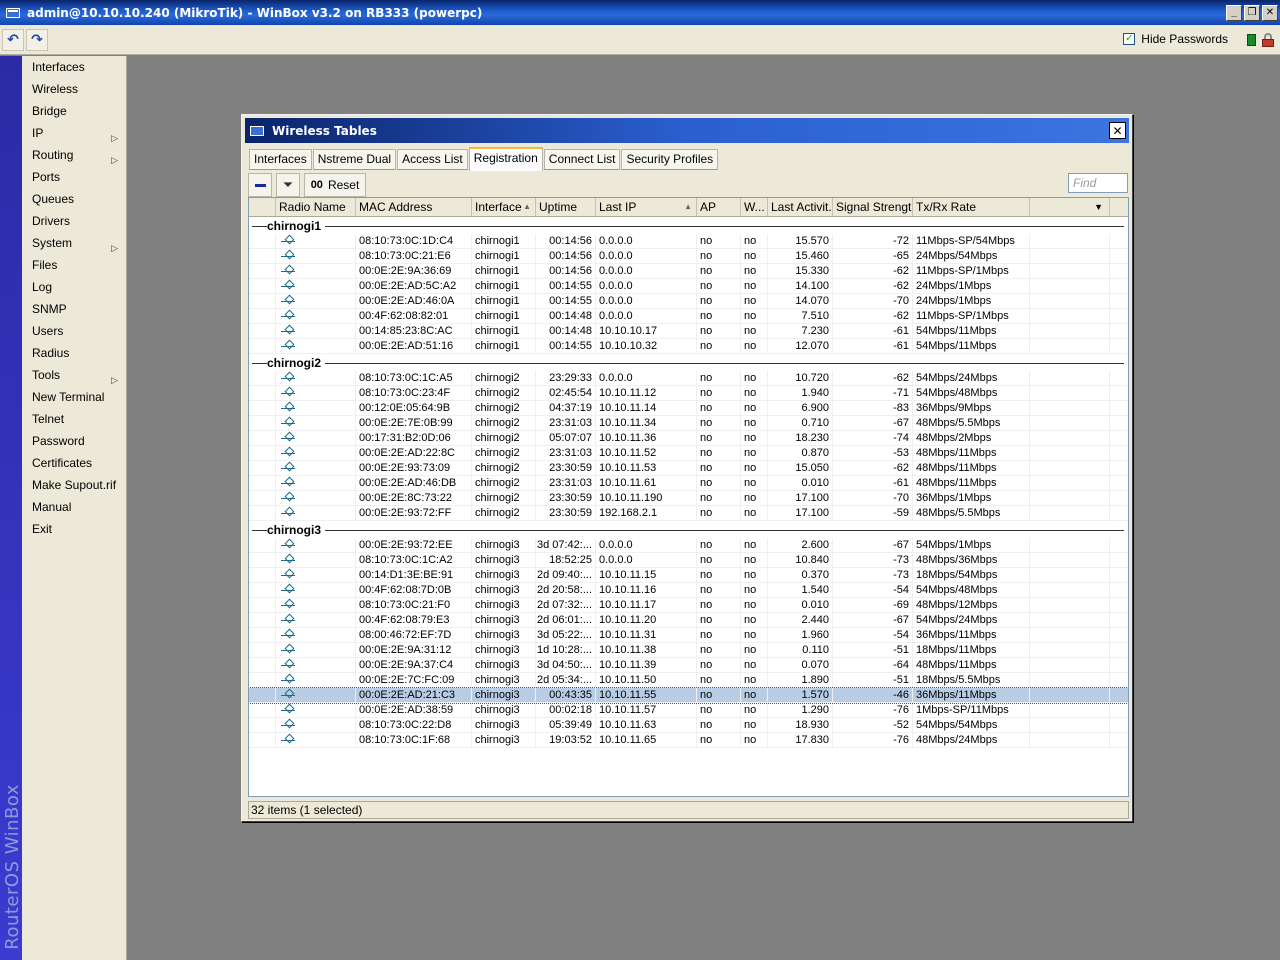  I want to click on sidebar-item-routing: Routing ▷, so click(74, 155).